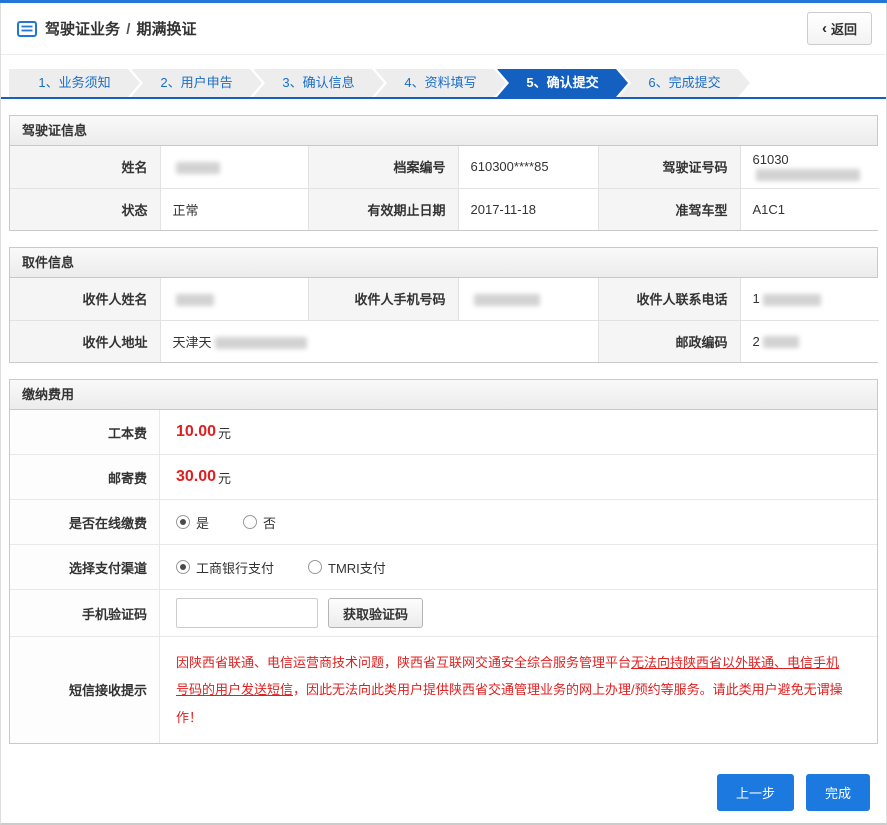 This screenshot has width=887, height=825. Describe the element at coordinates (85, 340) in the screenshot. I see `address-label: 收件人地址` at that location.